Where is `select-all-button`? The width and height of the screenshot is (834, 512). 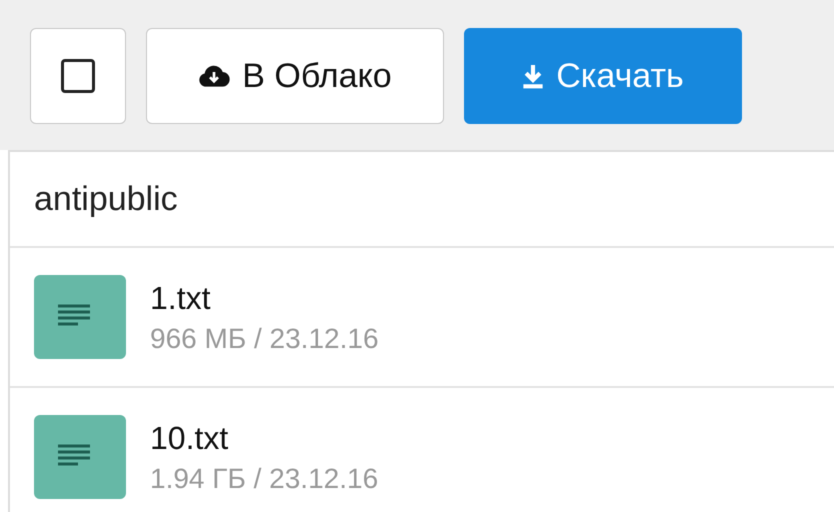
select-all-button is located at coordinates (78, 76).